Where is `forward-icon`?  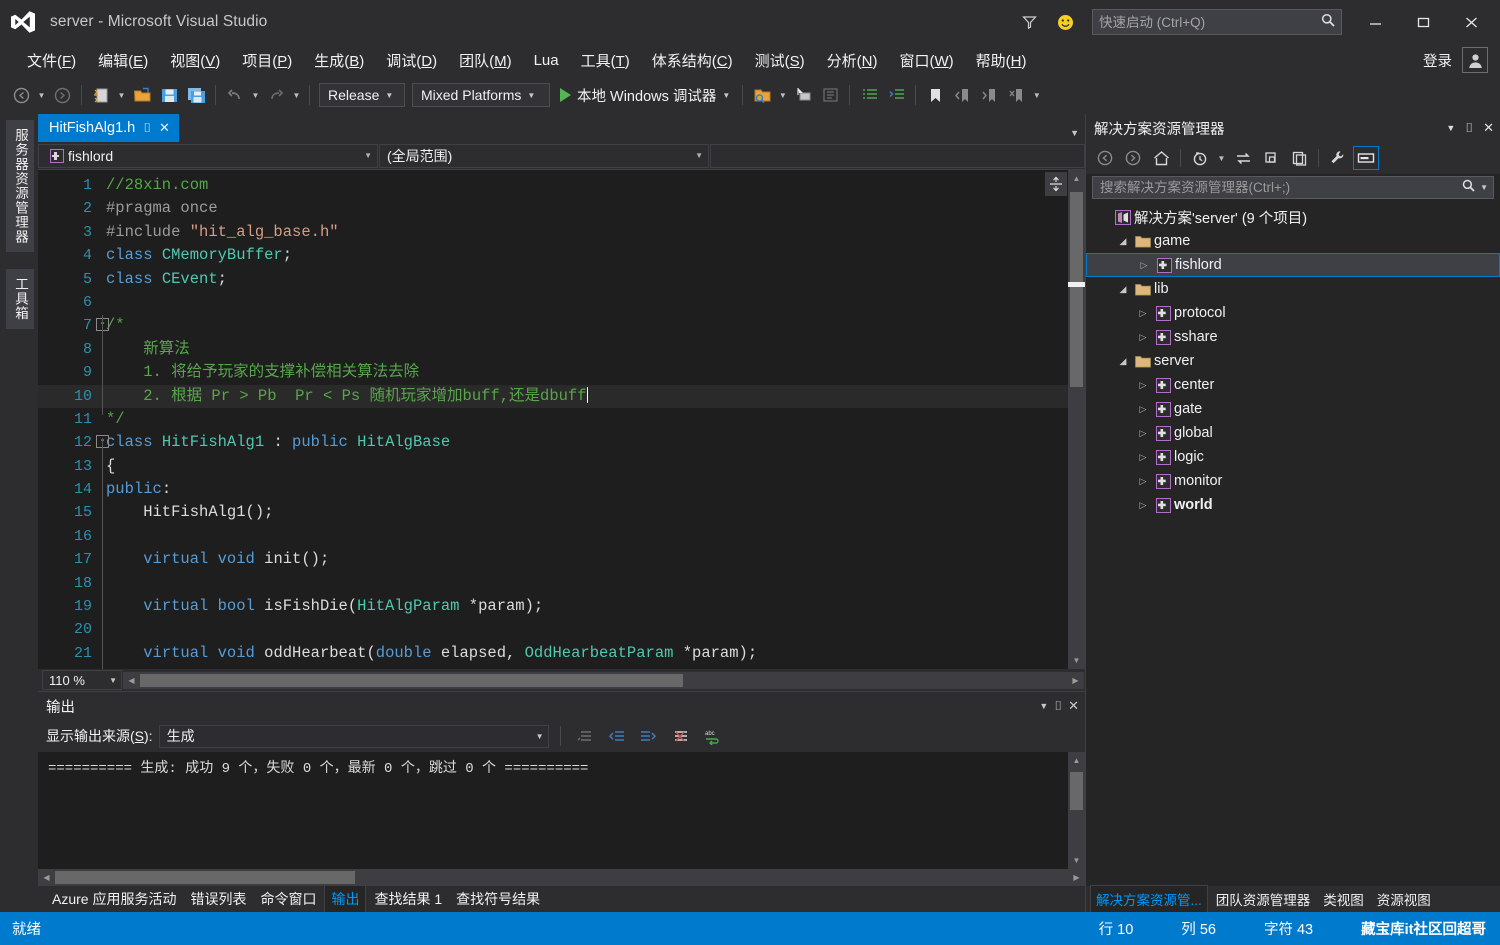
forward-icon is located at coordinates (1133, 158).